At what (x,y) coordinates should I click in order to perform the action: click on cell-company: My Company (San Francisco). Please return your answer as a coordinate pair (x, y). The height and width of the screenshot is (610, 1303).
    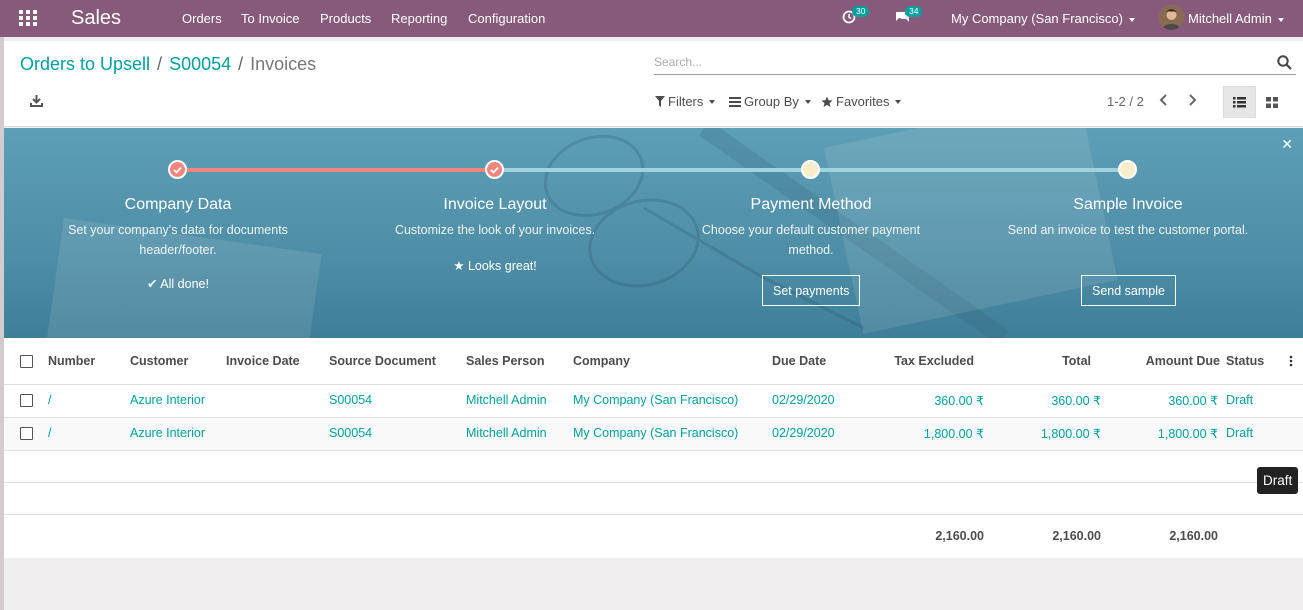
    Looking at the image, I should click on (656, 400).